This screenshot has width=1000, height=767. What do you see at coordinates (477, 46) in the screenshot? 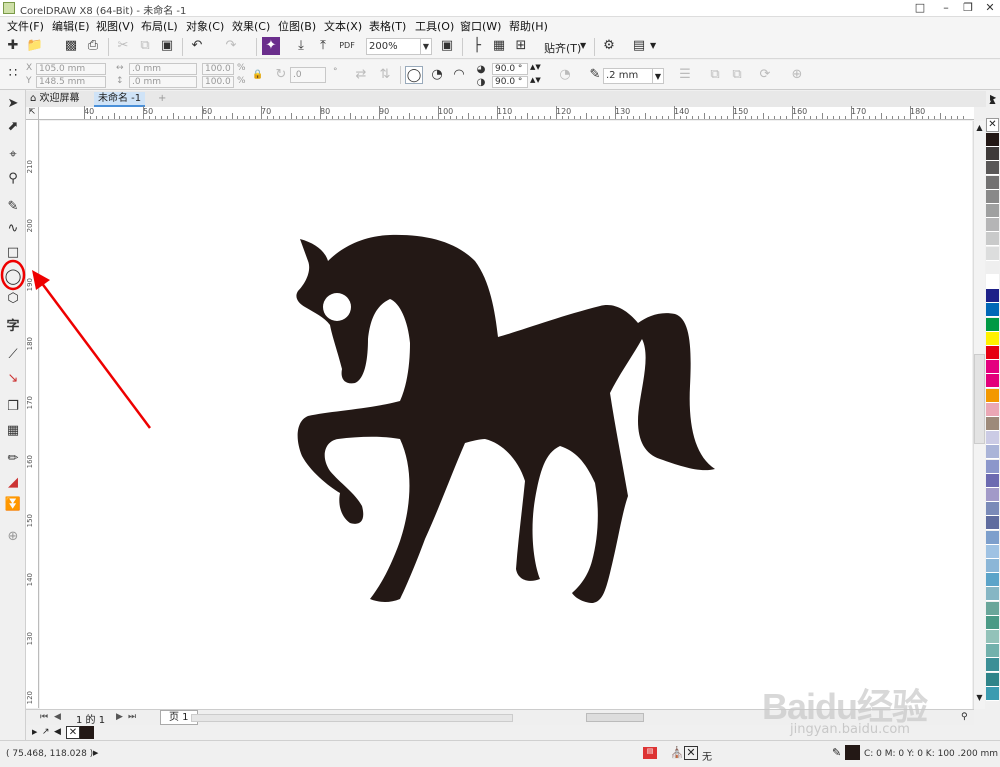
I see `show-rulers-icon: ├` at bounding box center [477, 46].